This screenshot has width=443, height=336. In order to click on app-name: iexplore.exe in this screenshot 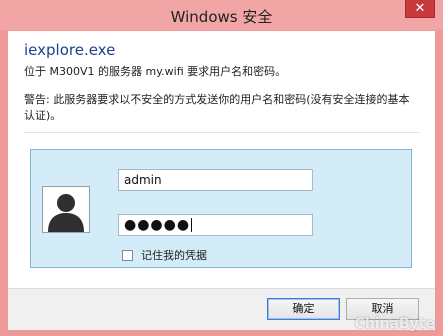, I will do `click(70, 50)`.